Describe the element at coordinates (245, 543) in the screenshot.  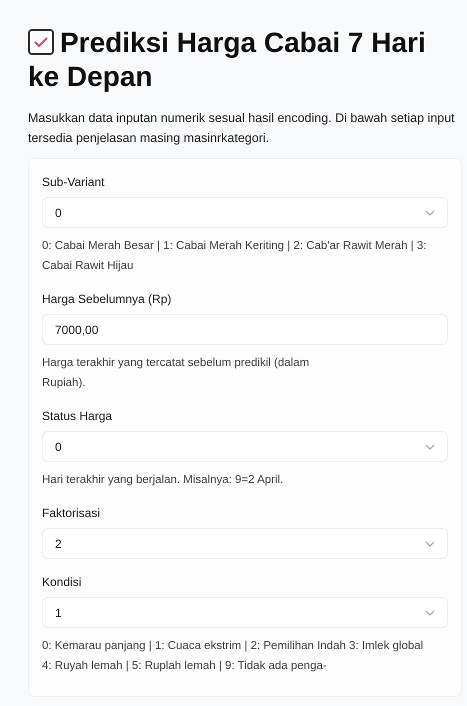
I see `select-field: 2` at that location.